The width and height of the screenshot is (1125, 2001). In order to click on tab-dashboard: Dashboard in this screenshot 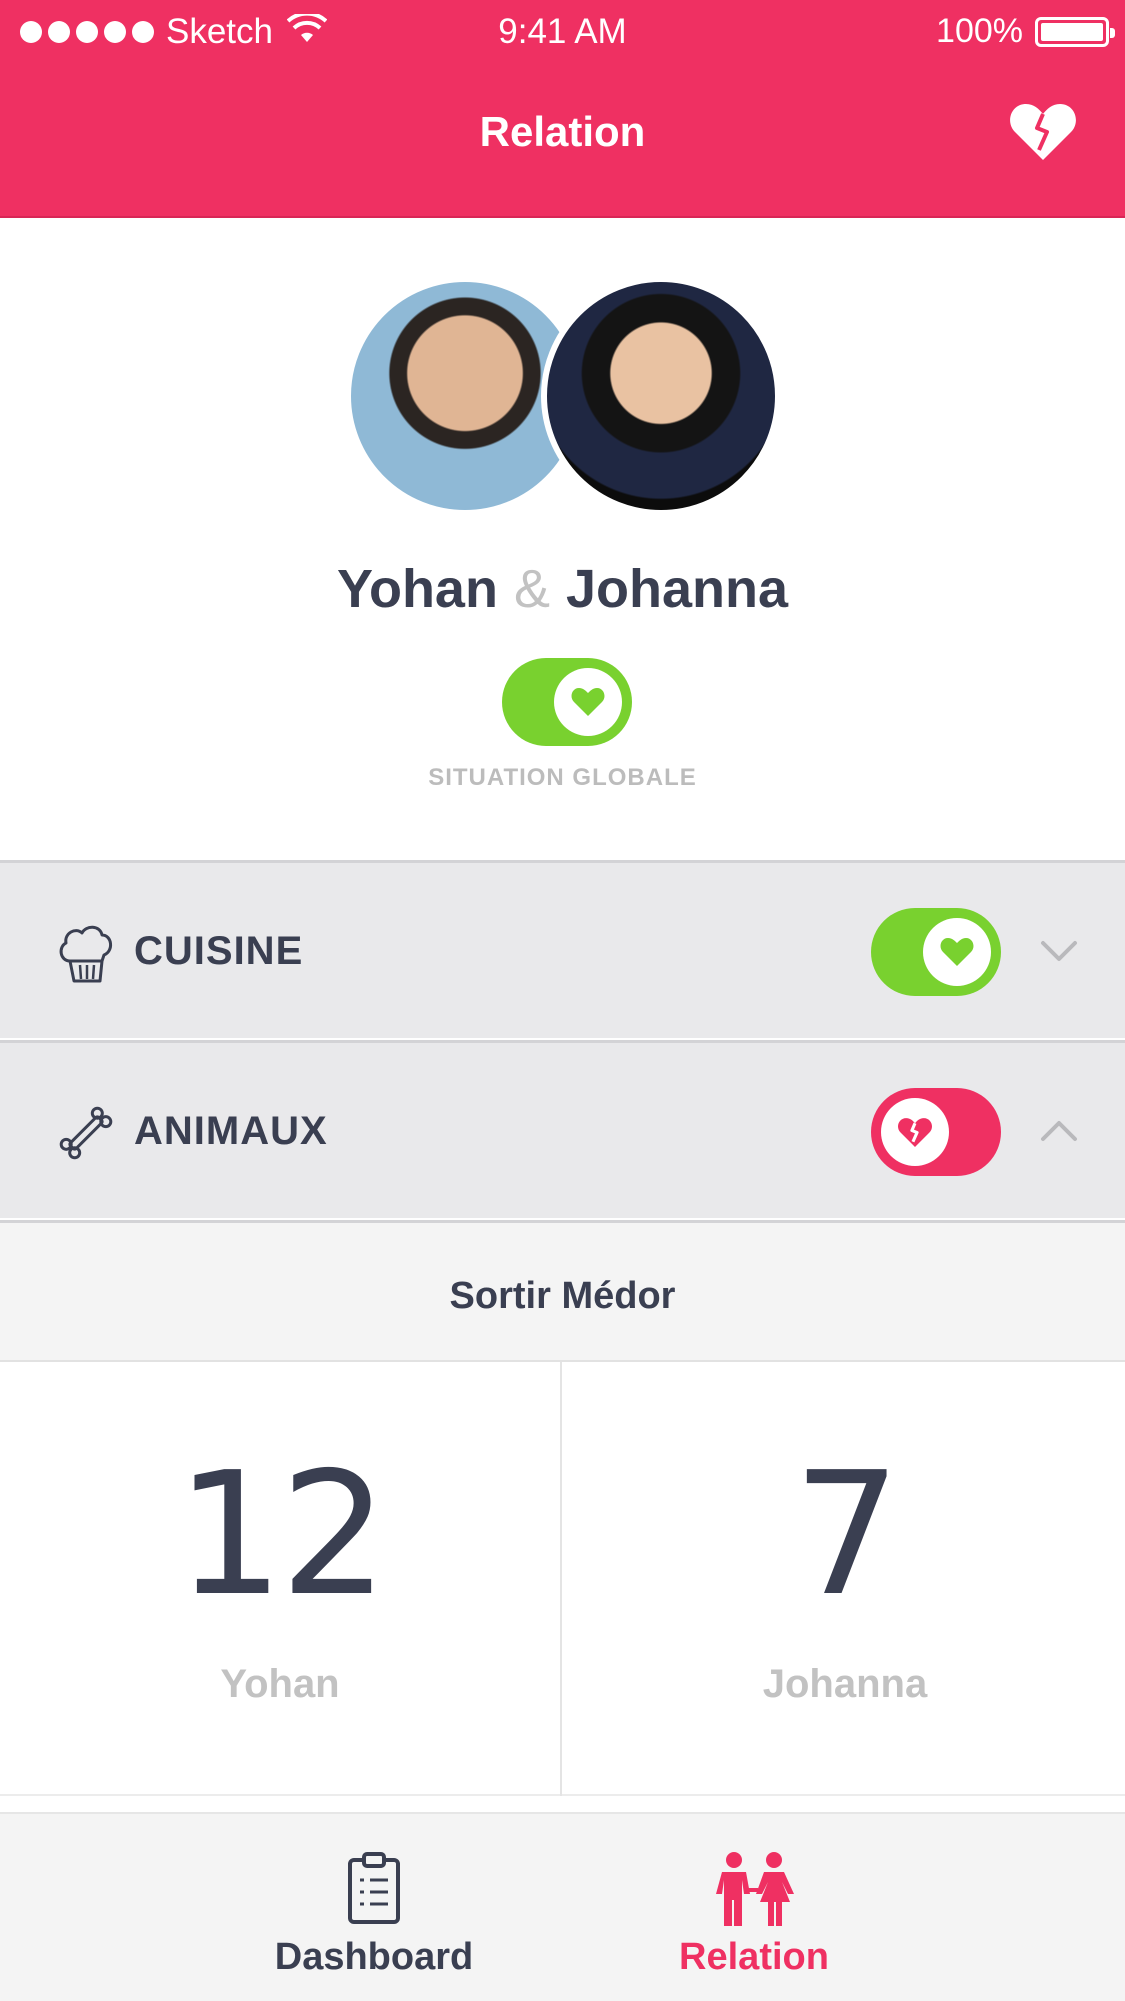, I will do `click(374, 1907)`.